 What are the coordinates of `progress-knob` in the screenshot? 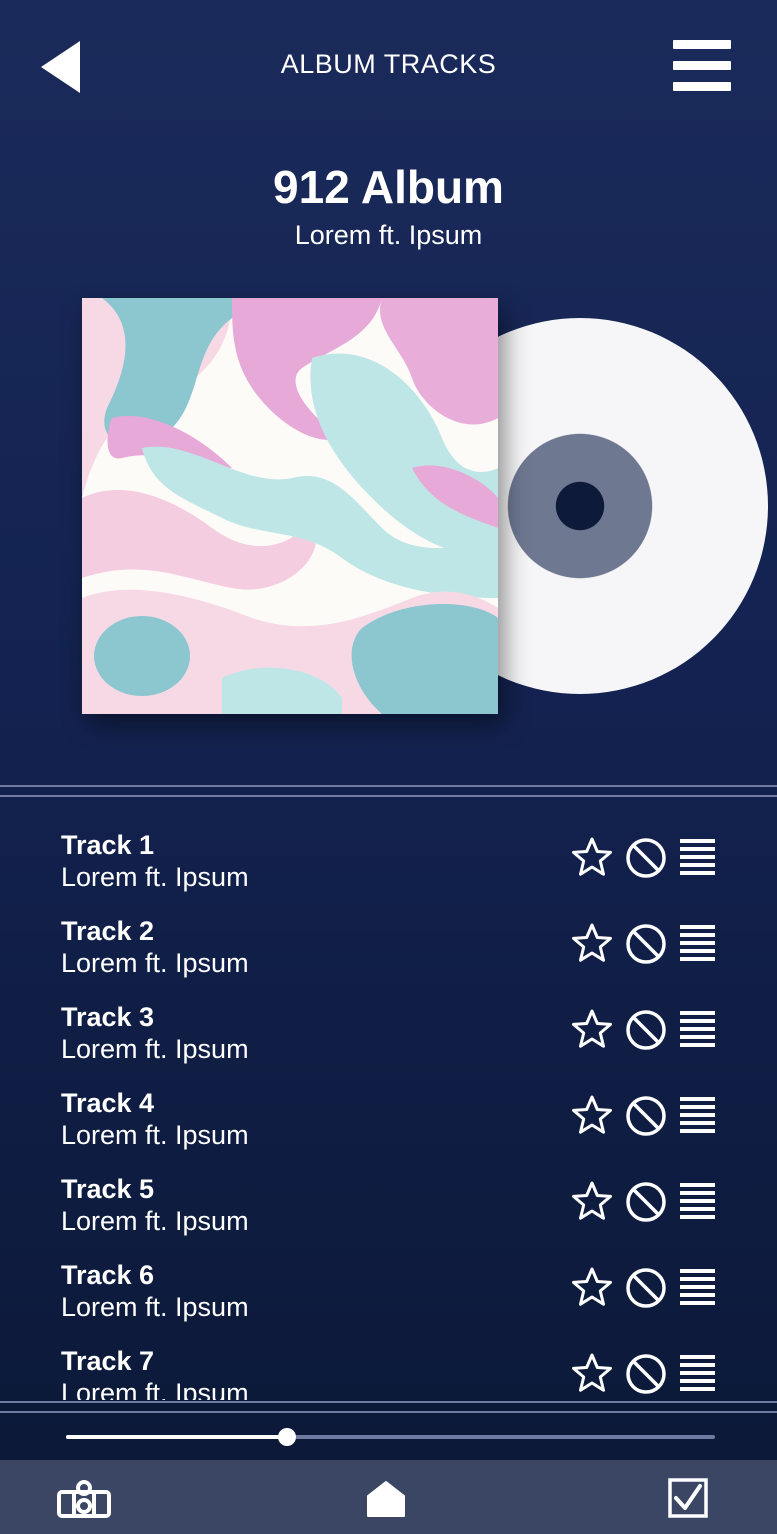 It's located at (287, 1437).